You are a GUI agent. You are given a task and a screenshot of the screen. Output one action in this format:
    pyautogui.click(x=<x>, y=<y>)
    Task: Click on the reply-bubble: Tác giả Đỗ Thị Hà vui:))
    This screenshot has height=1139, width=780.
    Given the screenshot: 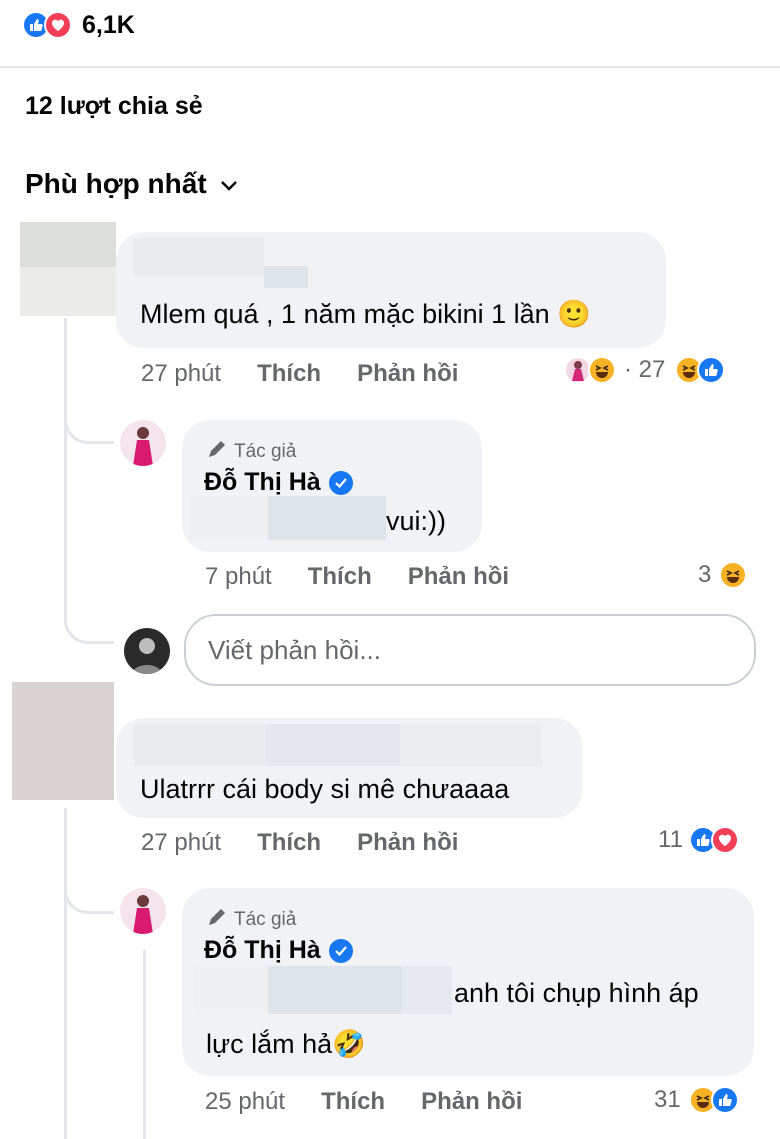 What is the action you would take?
    pyautogui.click(x=332, y=486)
    